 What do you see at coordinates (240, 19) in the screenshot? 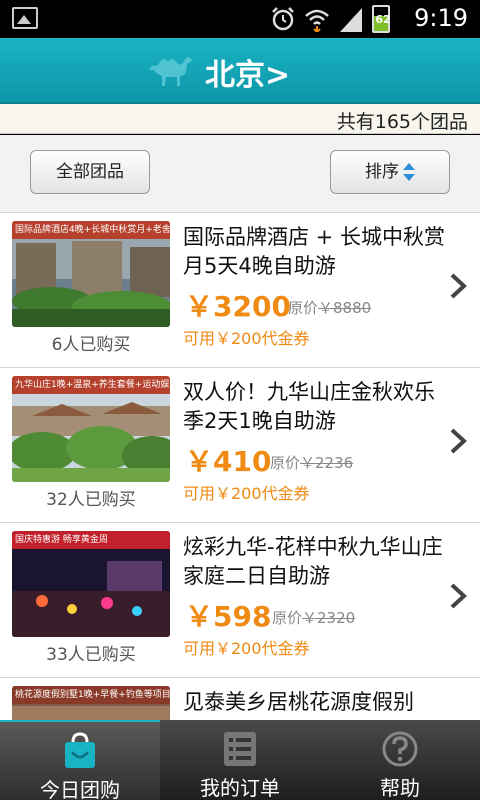
I see `status-bar: 62 9:19` at bounding box center [240, 19].